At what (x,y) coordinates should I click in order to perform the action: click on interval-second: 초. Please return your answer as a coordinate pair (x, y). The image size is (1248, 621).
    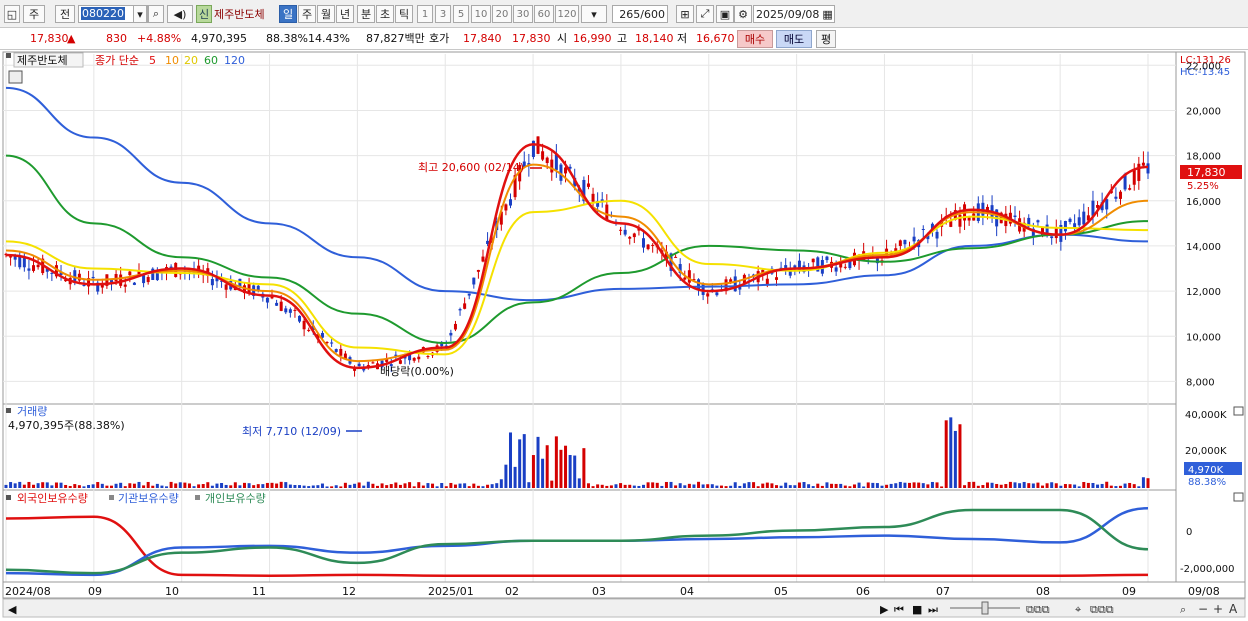
    Looking at the image, I should click on (385, 14).